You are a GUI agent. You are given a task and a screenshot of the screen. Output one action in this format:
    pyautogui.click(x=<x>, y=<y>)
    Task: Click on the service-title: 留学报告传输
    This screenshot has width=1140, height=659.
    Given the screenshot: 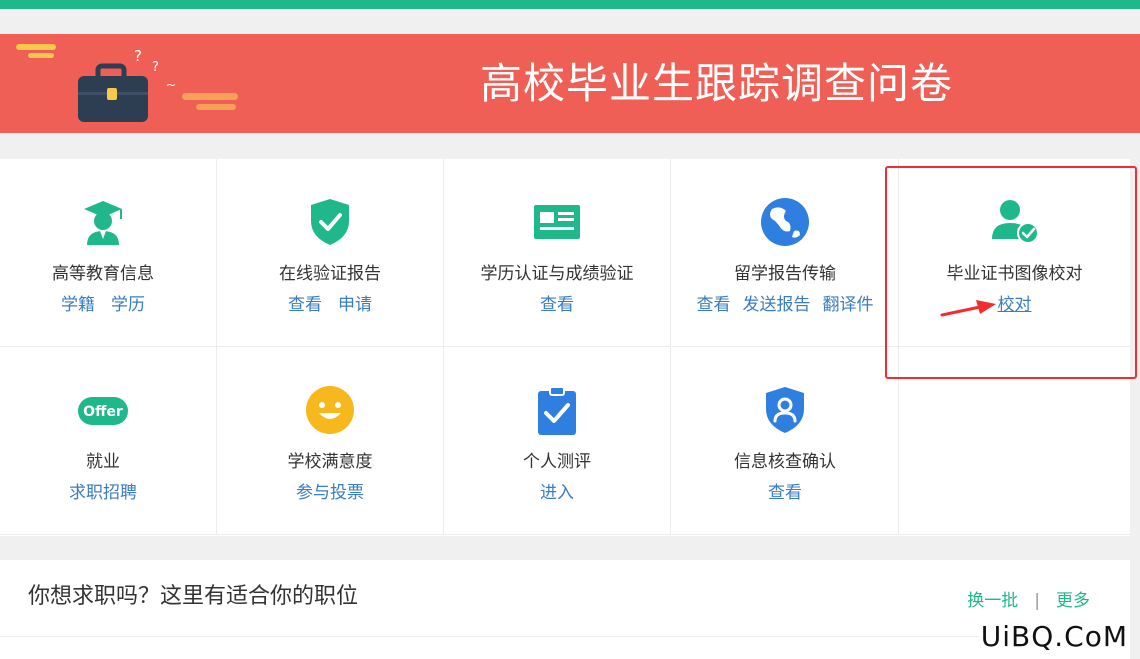 What is the action you would take?
    pyautogui.click(x=785, y=274)
    